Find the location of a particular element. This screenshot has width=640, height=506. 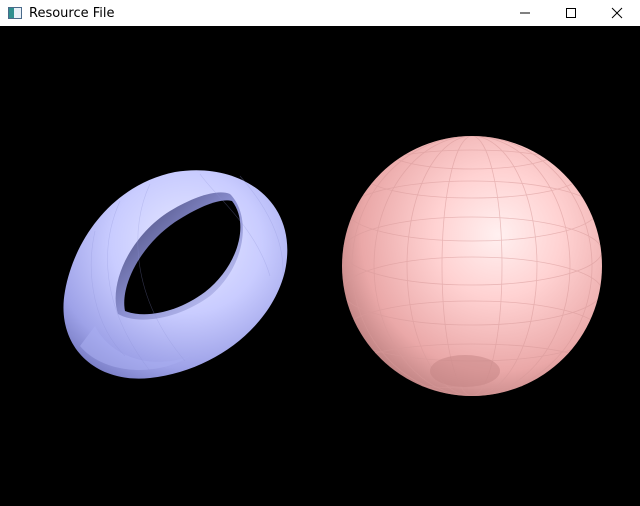

minimize-icon is located at coordinates (525, 13).